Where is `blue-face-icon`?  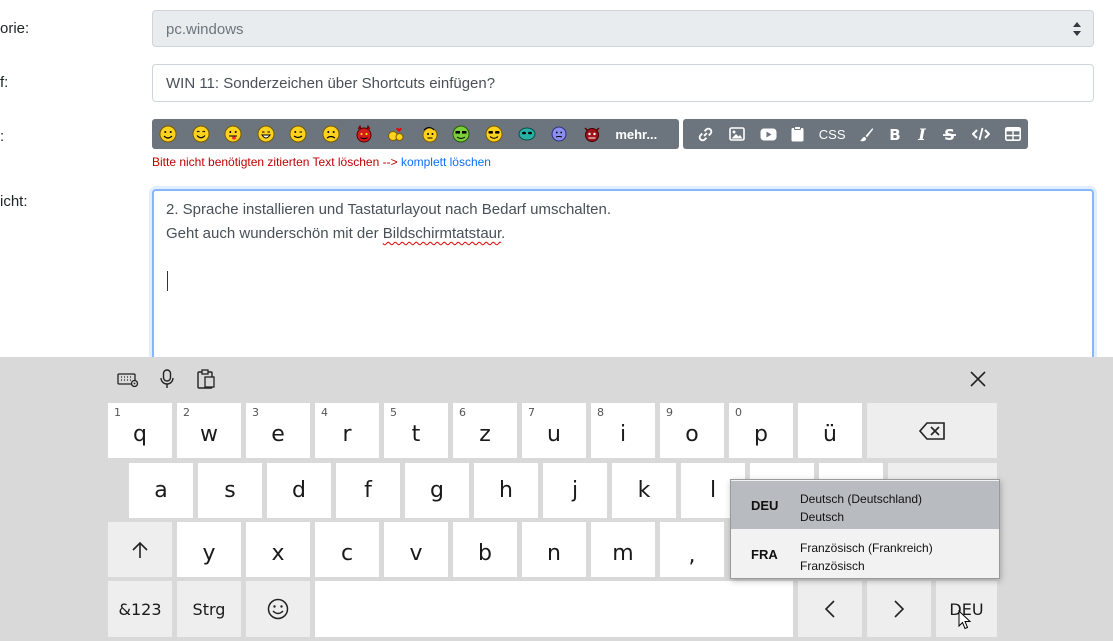 blue-face-icon is located at coordinates (559, 134).